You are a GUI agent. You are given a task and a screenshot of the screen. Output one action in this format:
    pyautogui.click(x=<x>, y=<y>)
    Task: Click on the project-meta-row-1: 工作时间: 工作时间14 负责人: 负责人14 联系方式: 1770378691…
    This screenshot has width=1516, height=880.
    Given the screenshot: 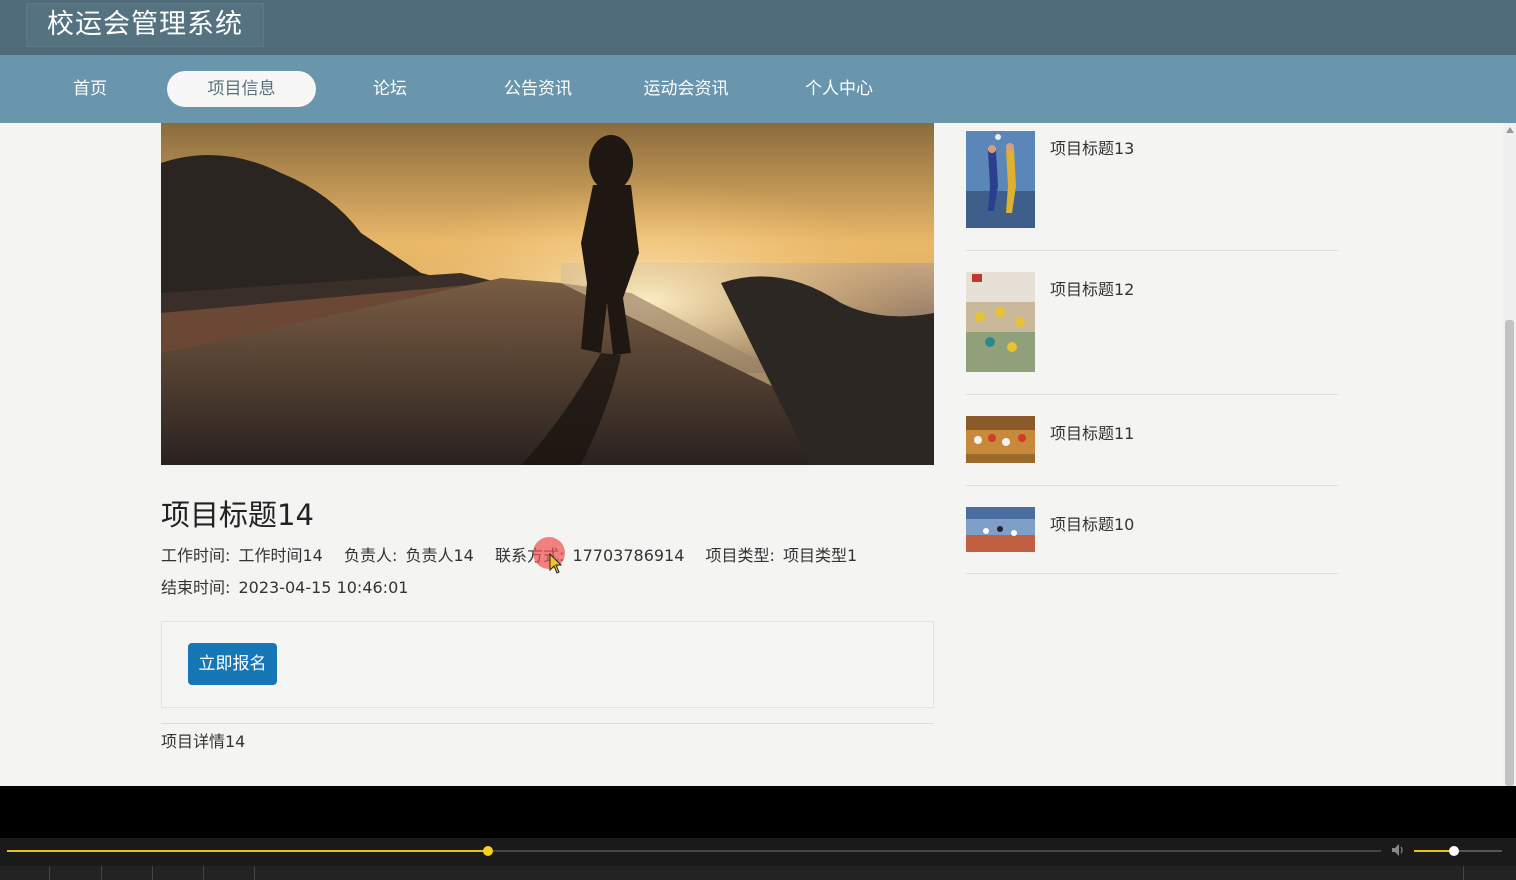 What is the action you would take?
    pyautogui.click(x=510, y=554)
    